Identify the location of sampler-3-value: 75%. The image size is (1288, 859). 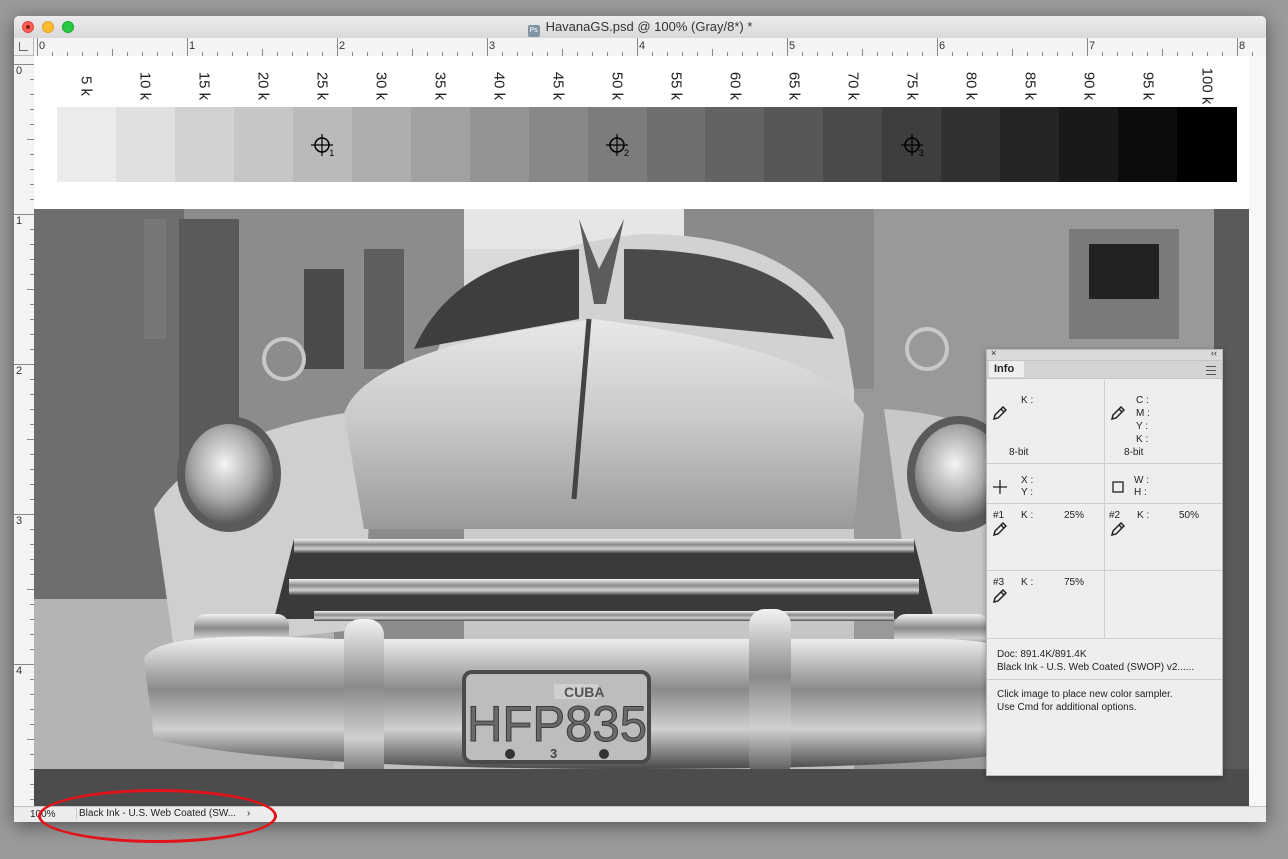
(1074, 582).